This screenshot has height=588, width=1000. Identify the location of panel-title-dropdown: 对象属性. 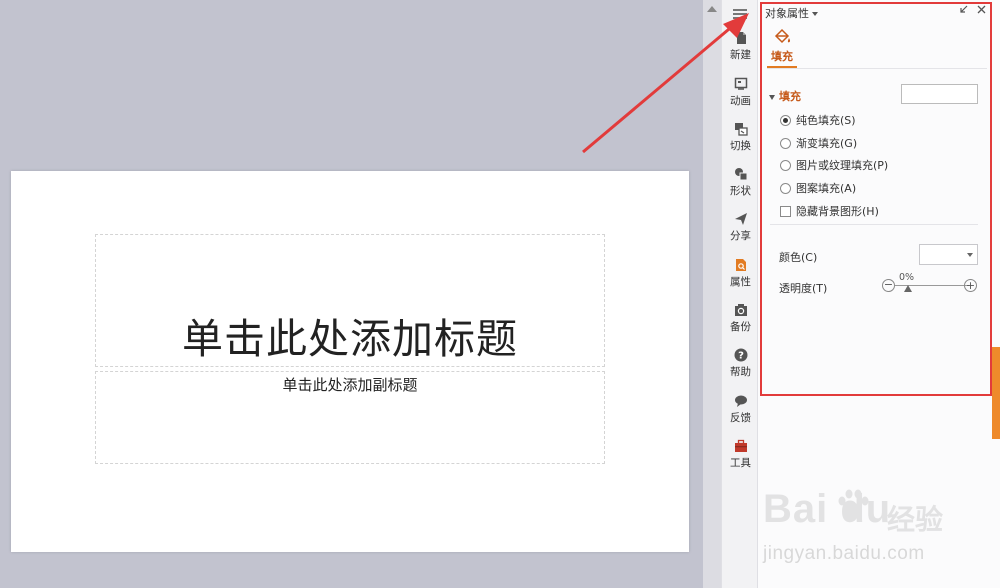
(791, 13).